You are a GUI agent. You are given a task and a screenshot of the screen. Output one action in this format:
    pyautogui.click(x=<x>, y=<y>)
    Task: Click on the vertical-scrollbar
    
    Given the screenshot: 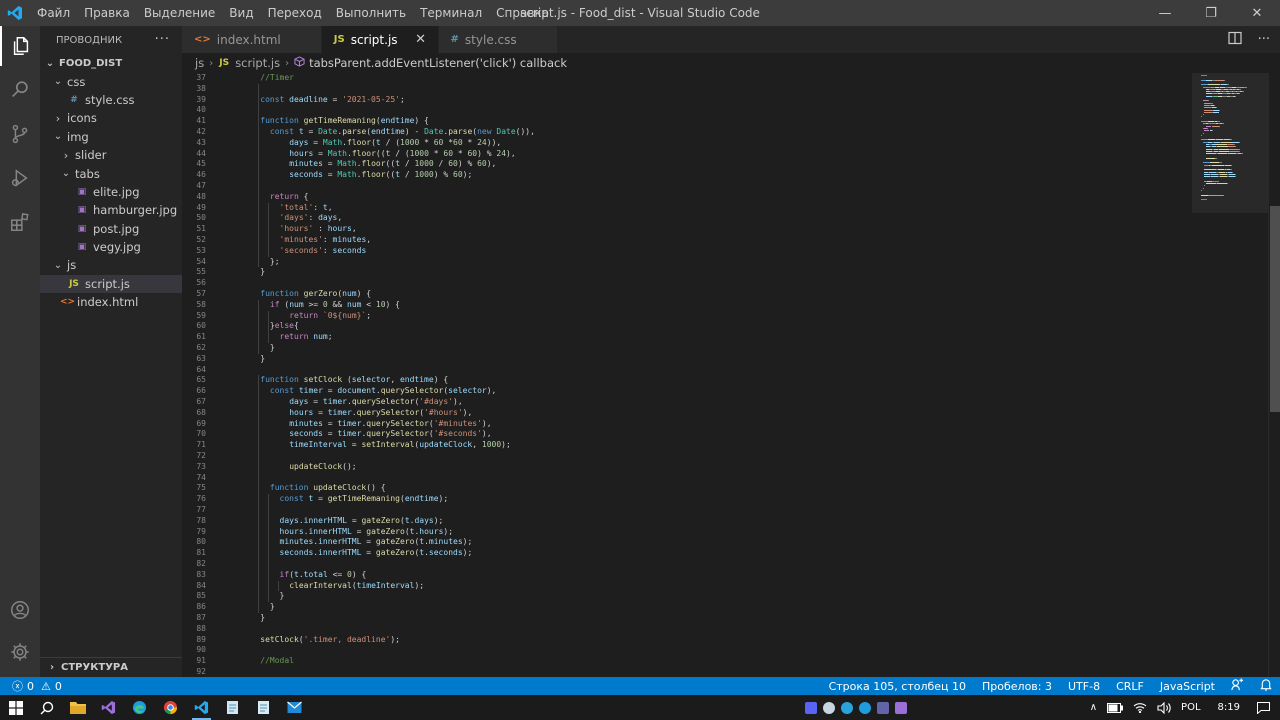 What is the action you would take?
    pyautogui.click(x=1274, y=375)
    